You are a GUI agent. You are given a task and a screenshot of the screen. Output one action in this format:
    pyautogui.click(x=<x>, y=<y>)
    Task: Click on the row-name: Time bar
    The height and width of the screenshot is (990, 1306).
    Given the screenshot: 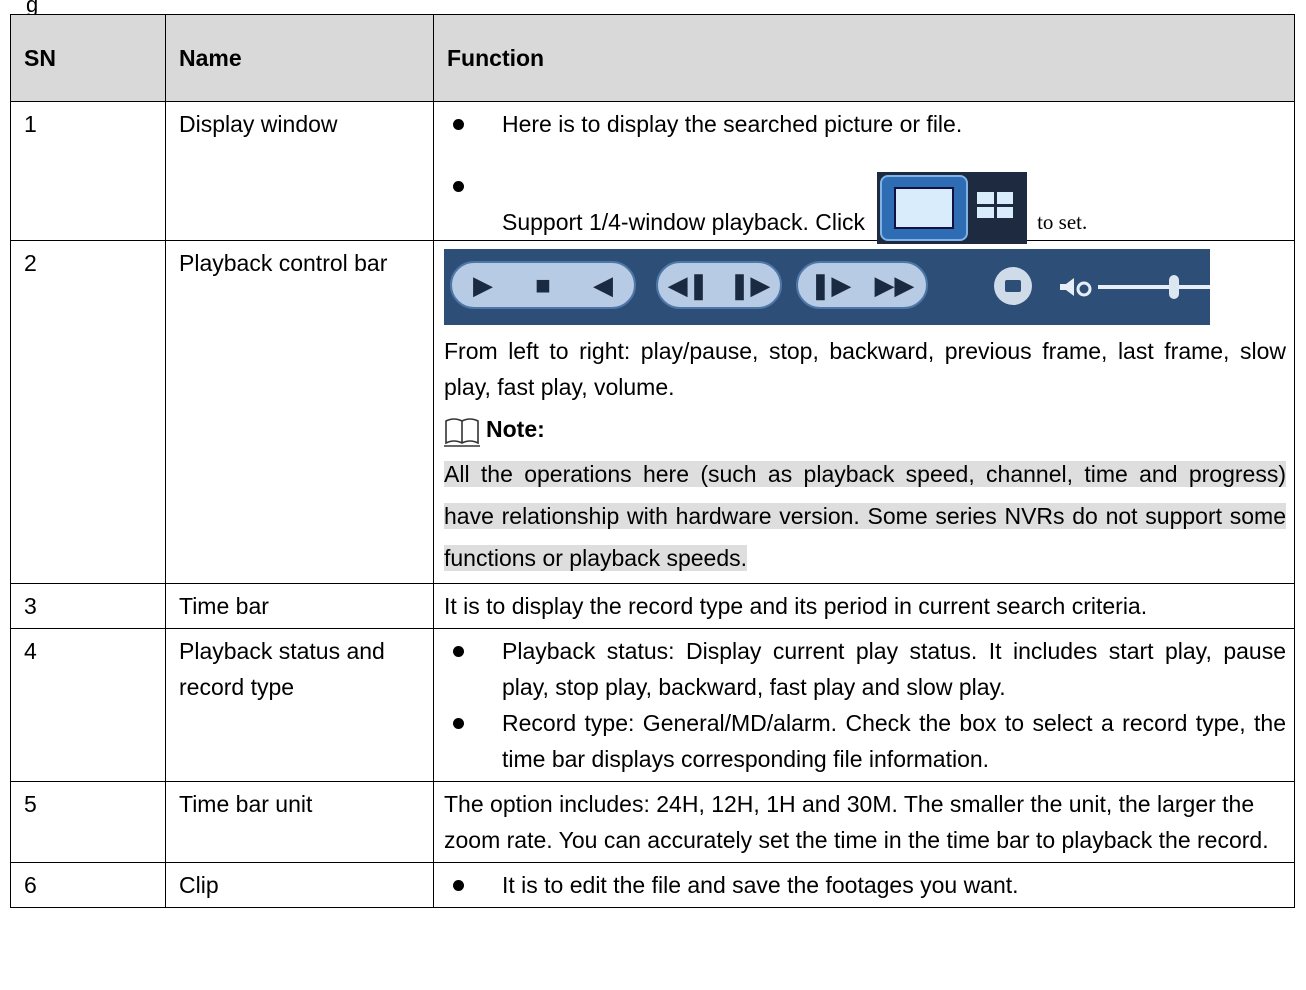 What is the action you would take?
    pyautogui.click(x=299, y=606)
    